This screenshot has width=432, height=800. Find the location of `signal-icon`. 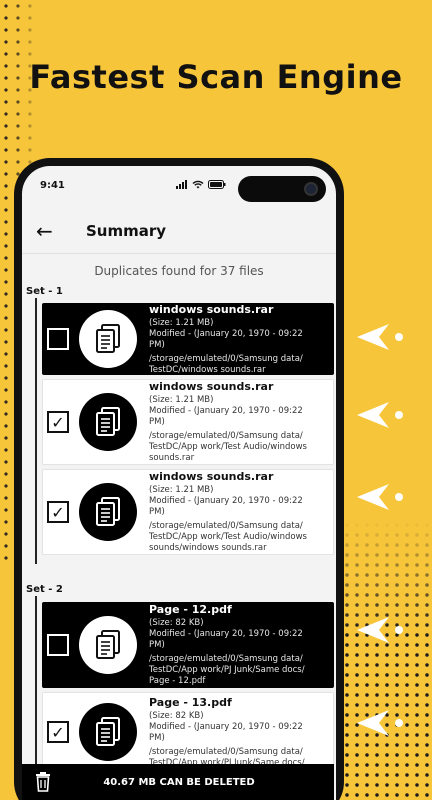

signal-icon is located at coordinates (181, 184).